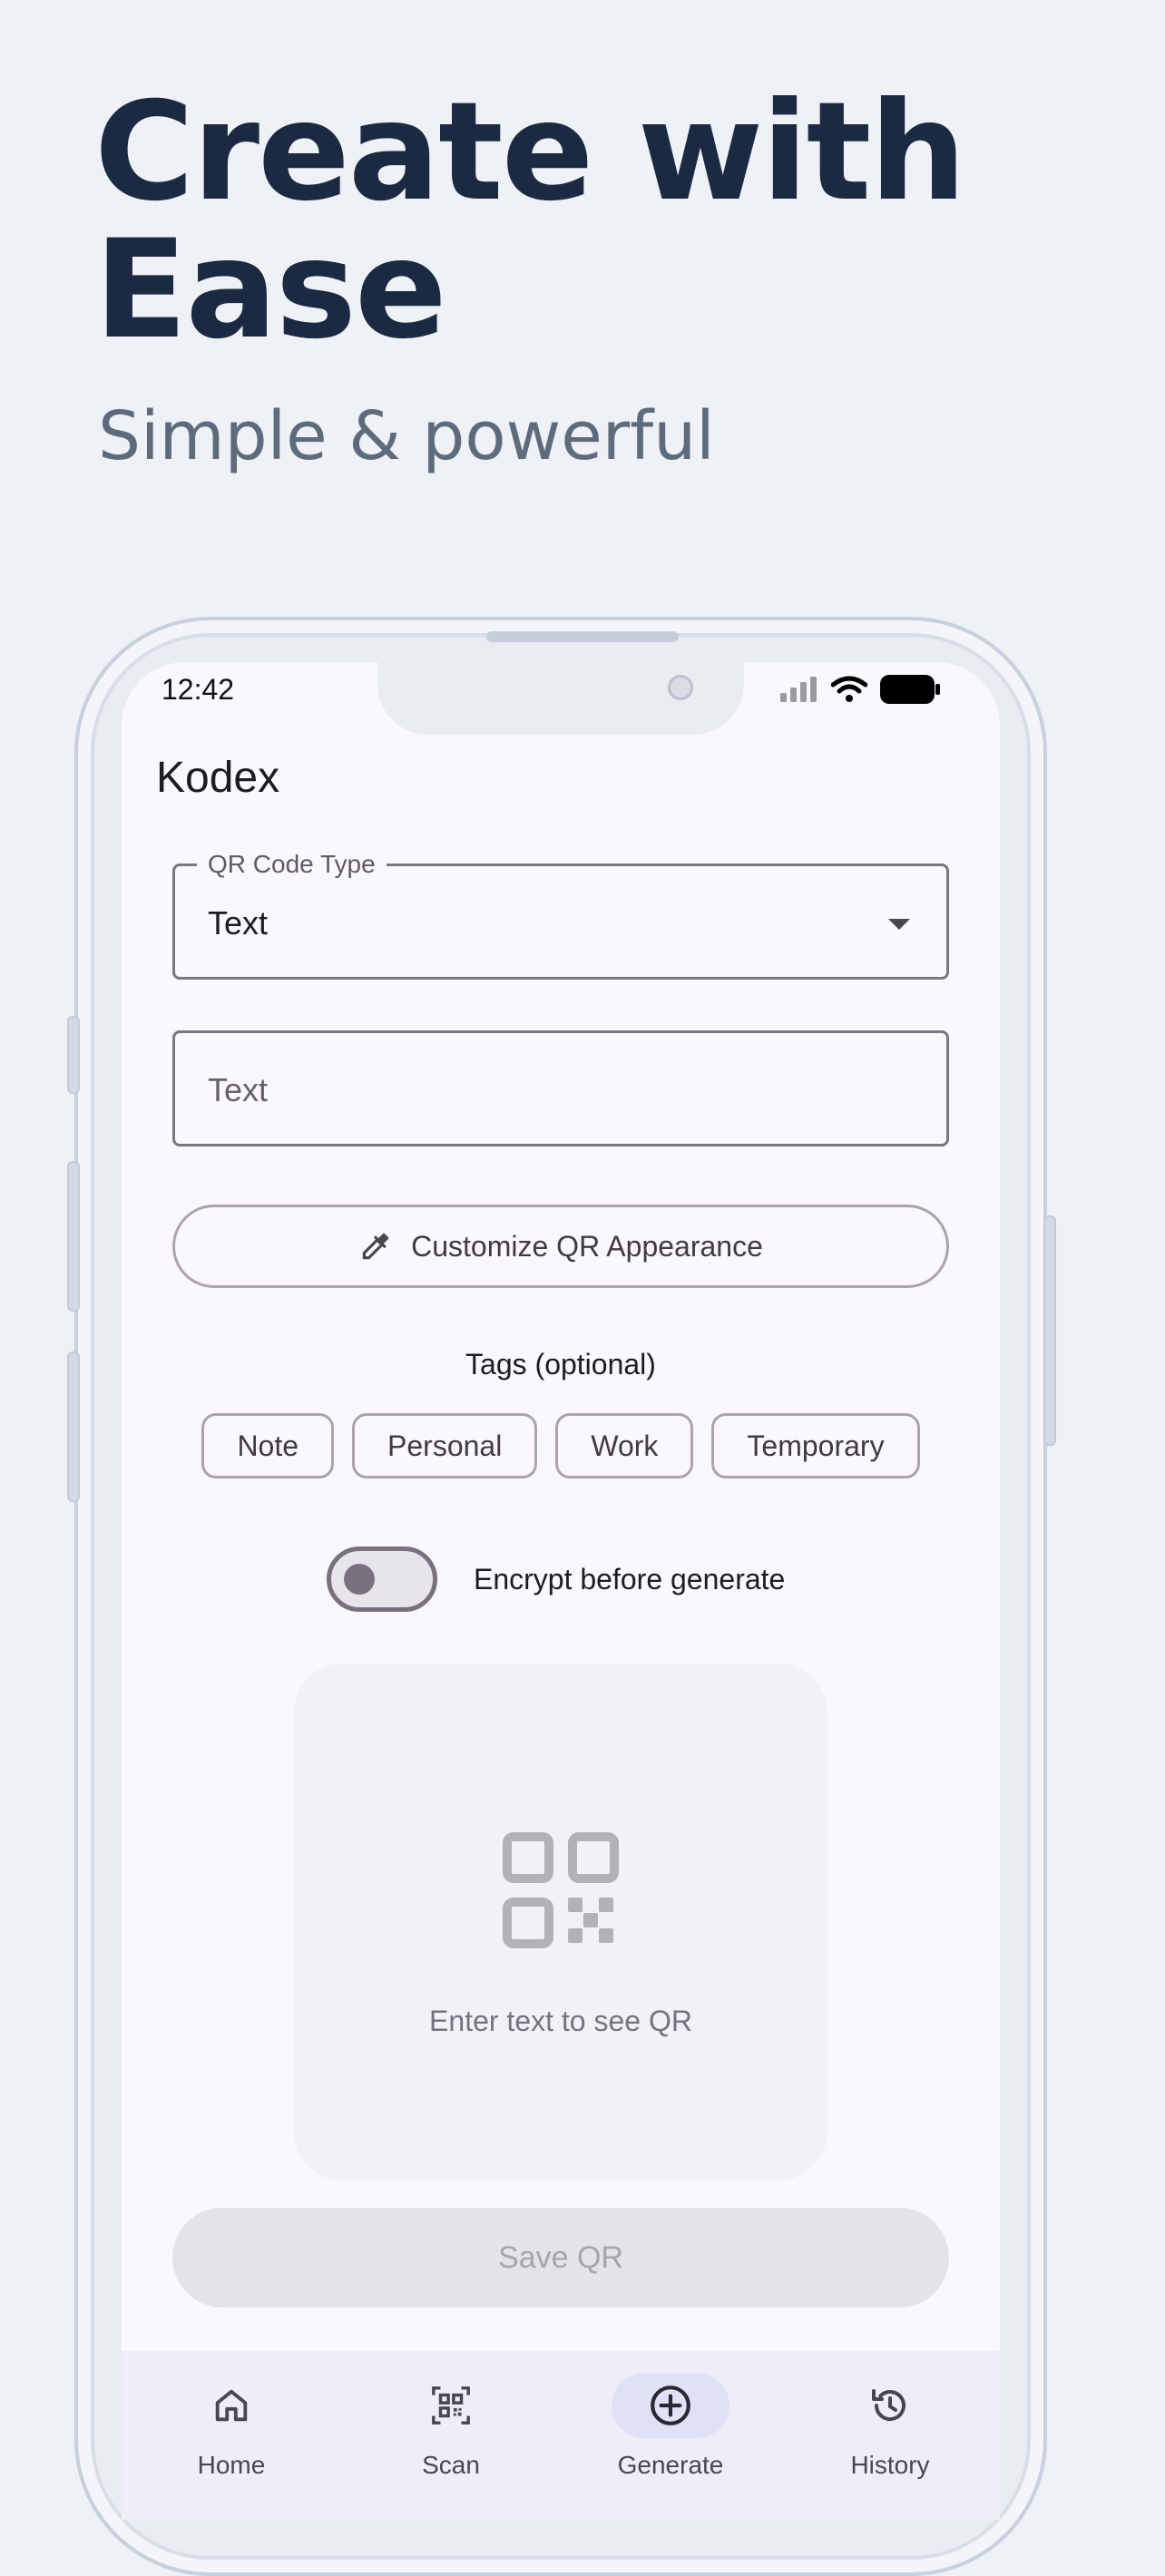  Describe the element at coordinates (73, 1055) in the screenshot. I see `phone-action-button` at that location.